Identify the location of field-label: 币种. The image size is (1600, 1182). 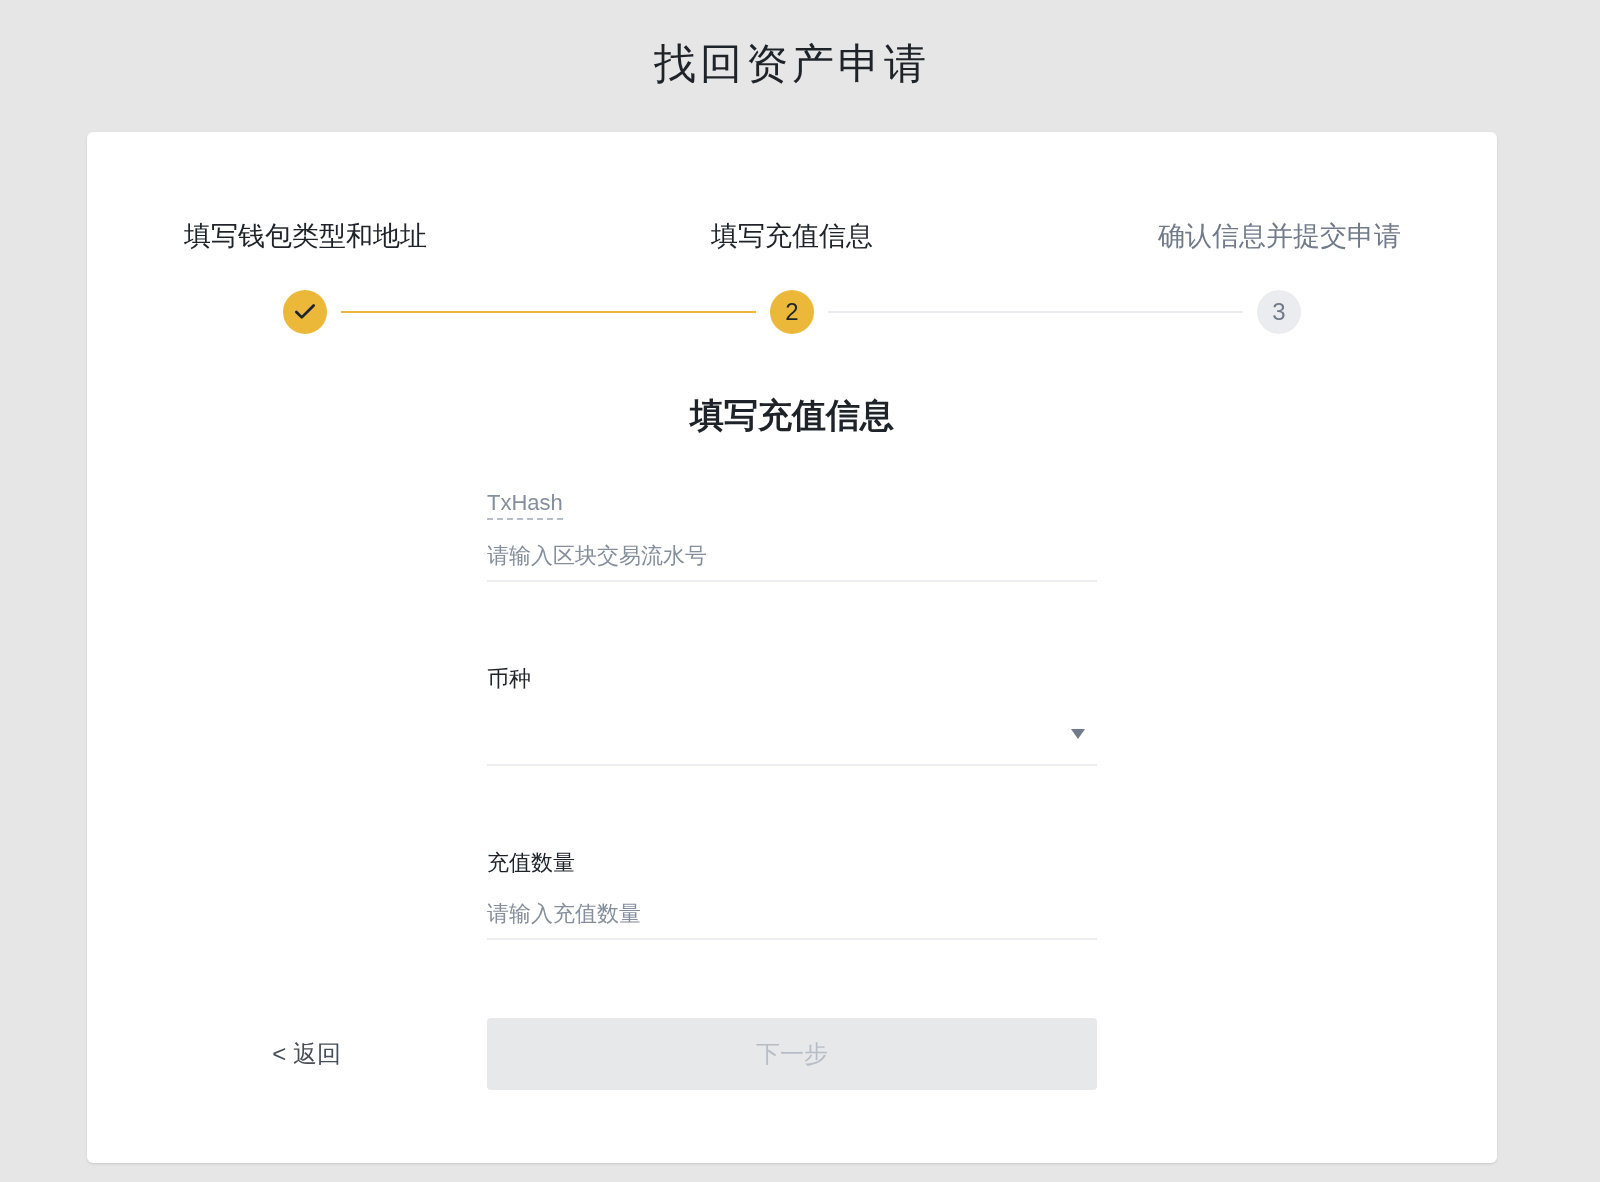
(509, 679).